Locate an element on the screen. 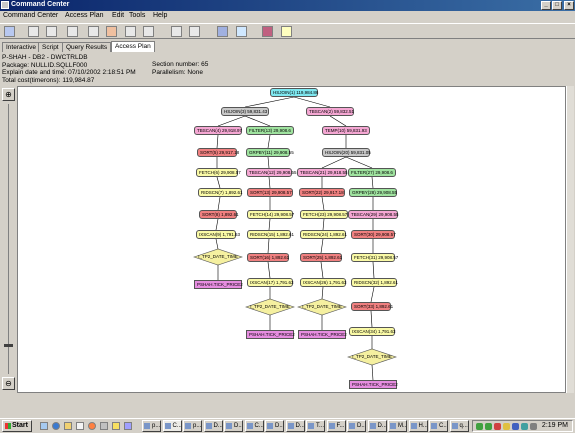 This screenshot has width=575, height=433. print-icon is located at coordinates (93, 31).